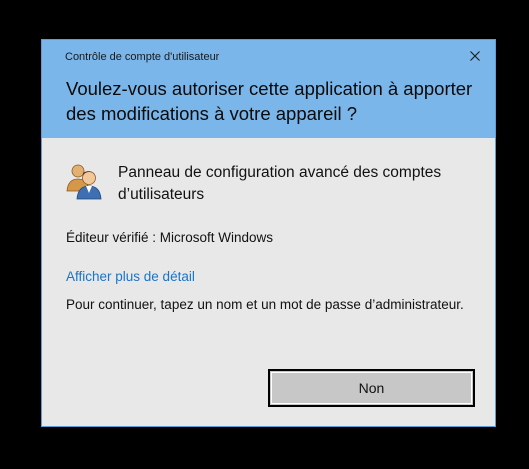 Image resolution: width=529 pixels, height=469 pixels. I want to click on window-title: Contrôle de compte d'utilisateur, so click(142, 57).